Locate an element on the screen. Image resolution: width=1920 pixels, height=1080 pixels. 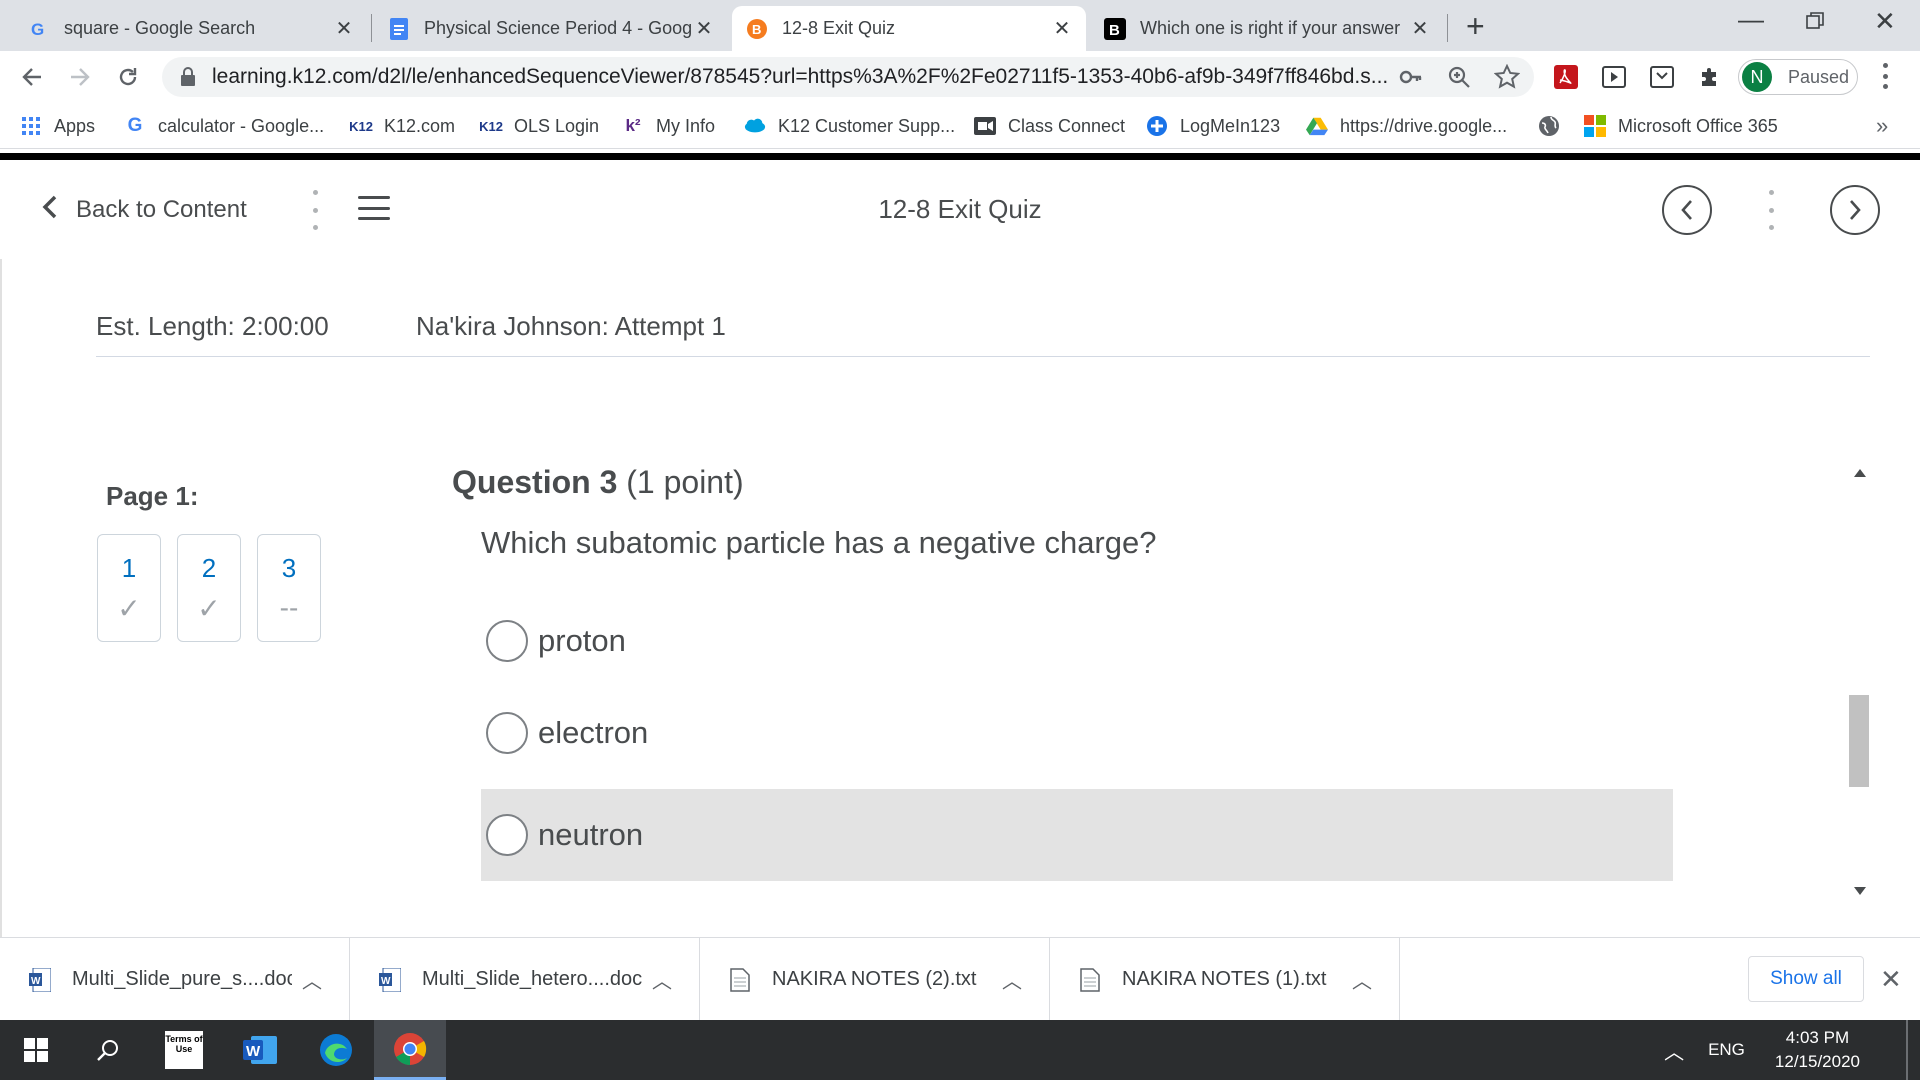
terms-of-use-app-icon: Terms of Use is located at coordinates (184, 1050).